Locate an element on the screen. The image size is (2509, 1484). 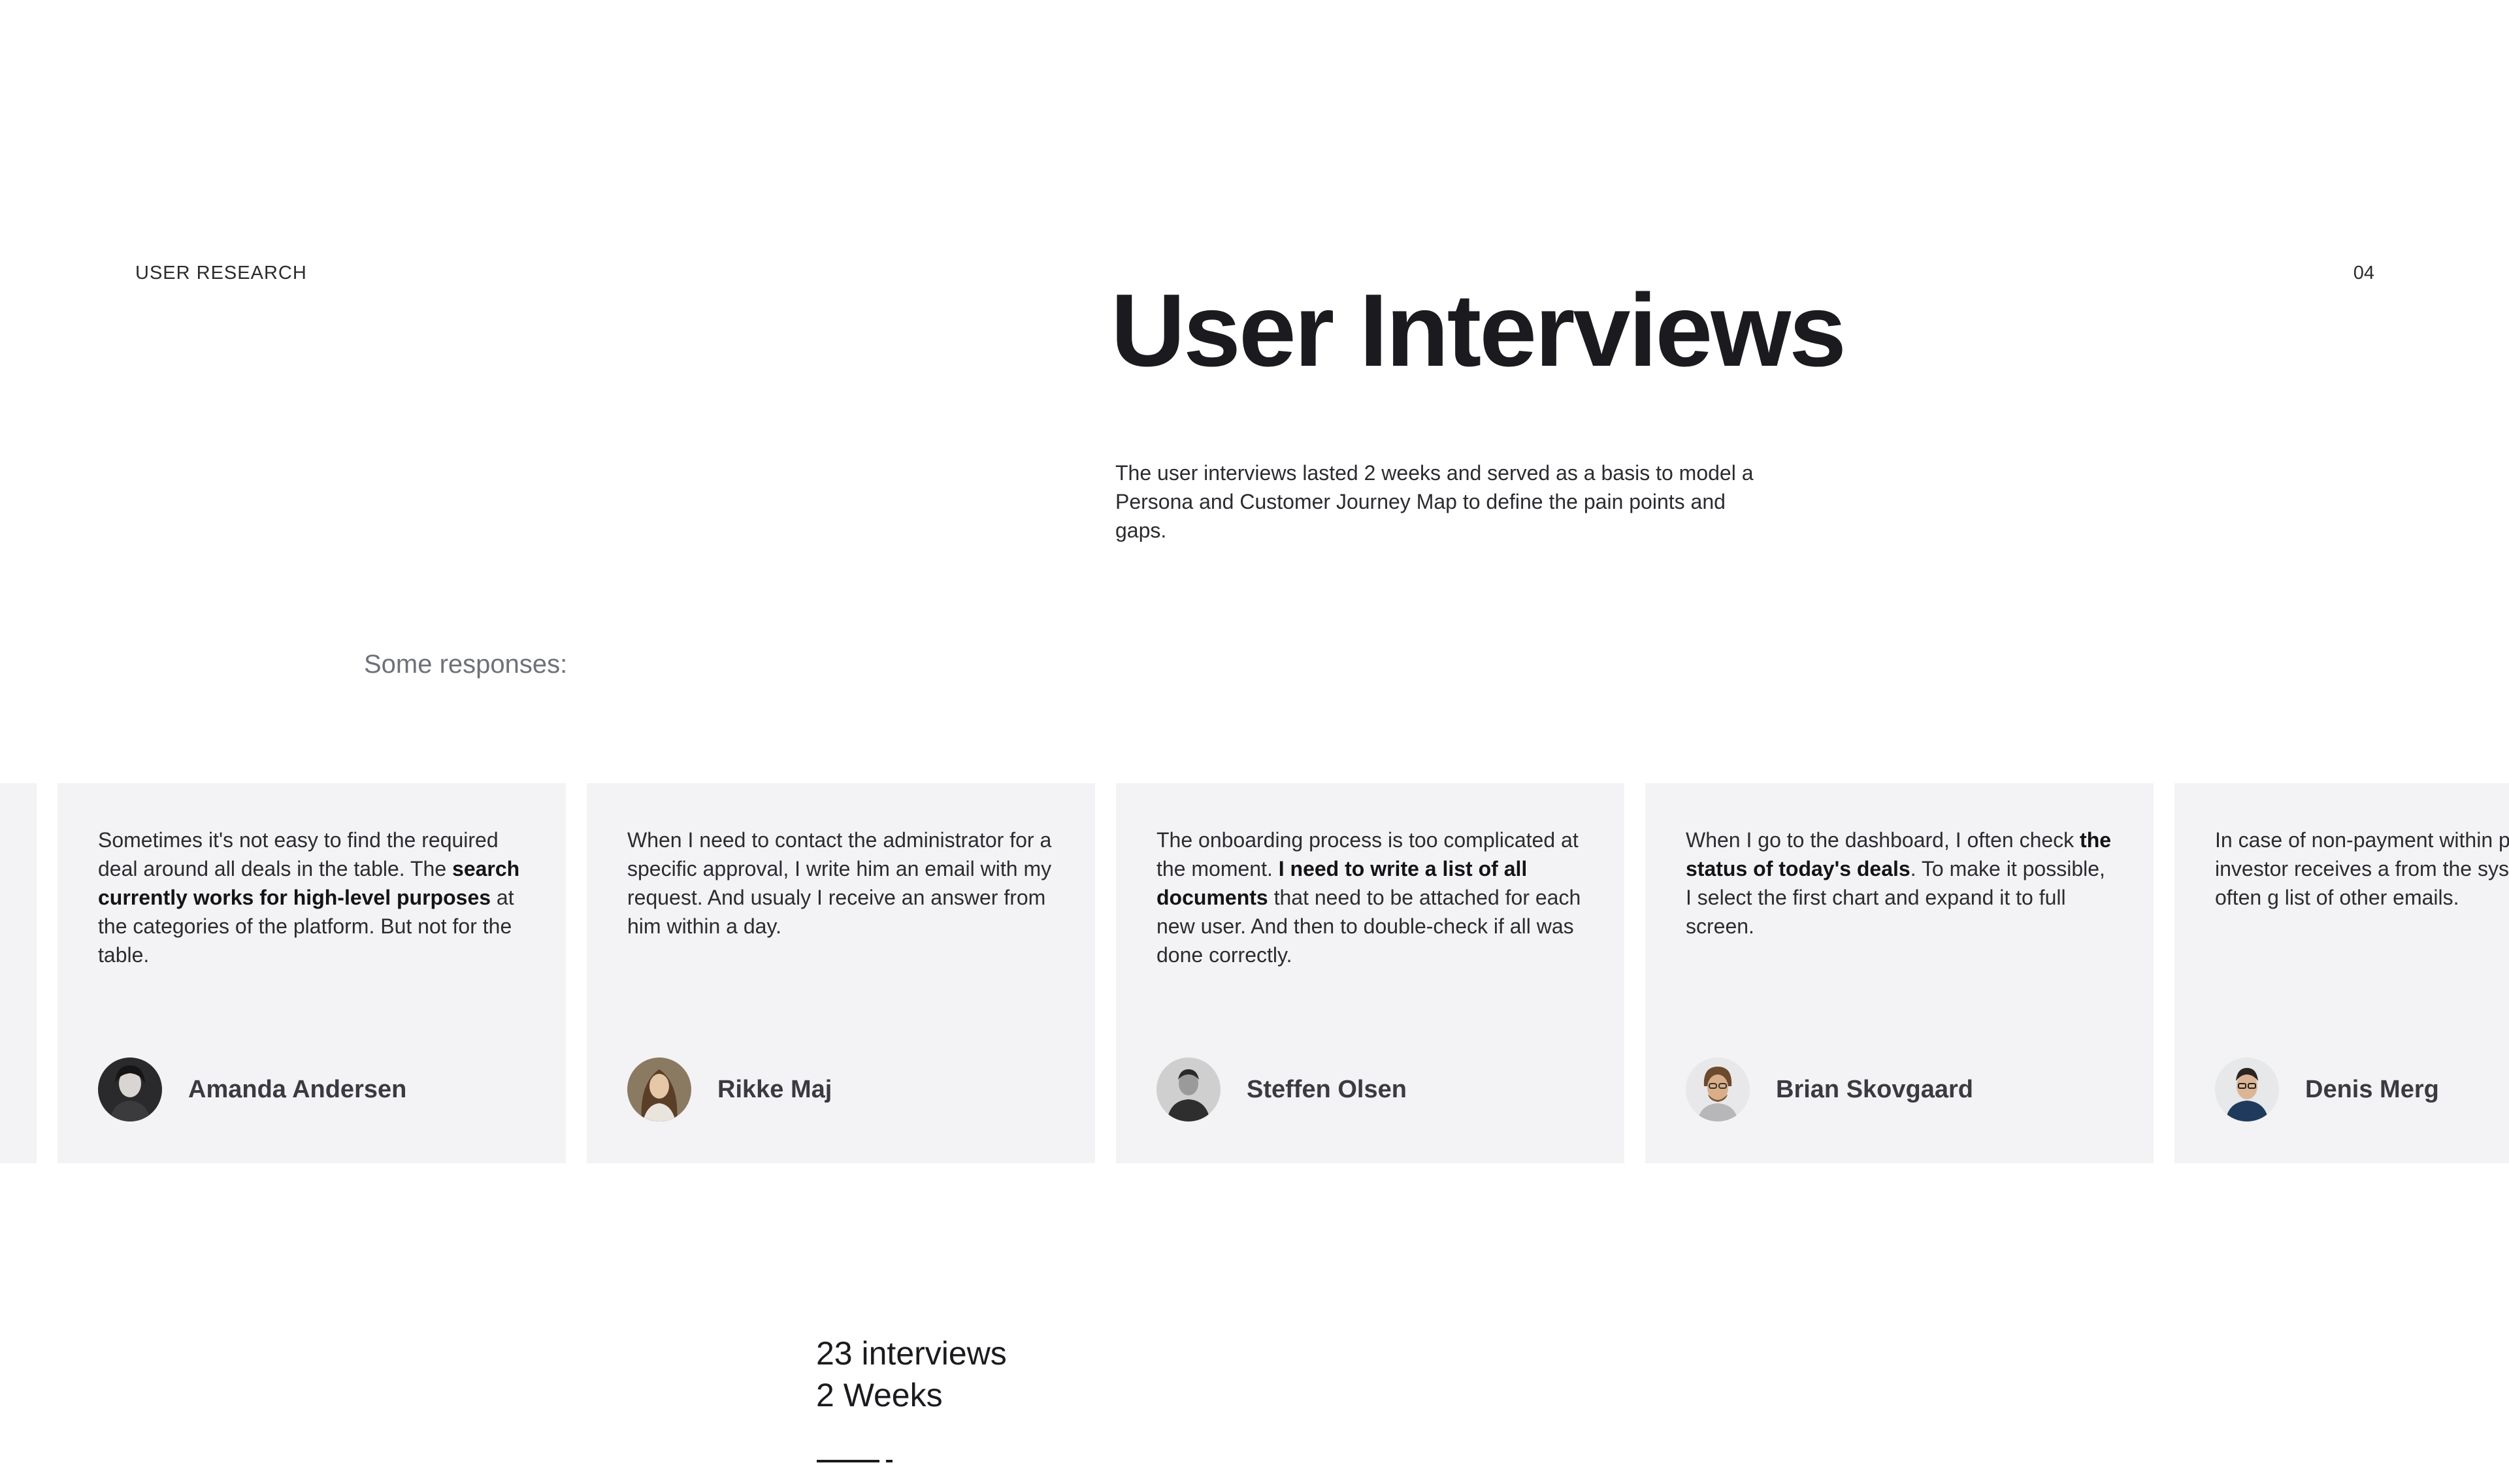
page-title: User Interviews is located at coordinates (1478, 330).